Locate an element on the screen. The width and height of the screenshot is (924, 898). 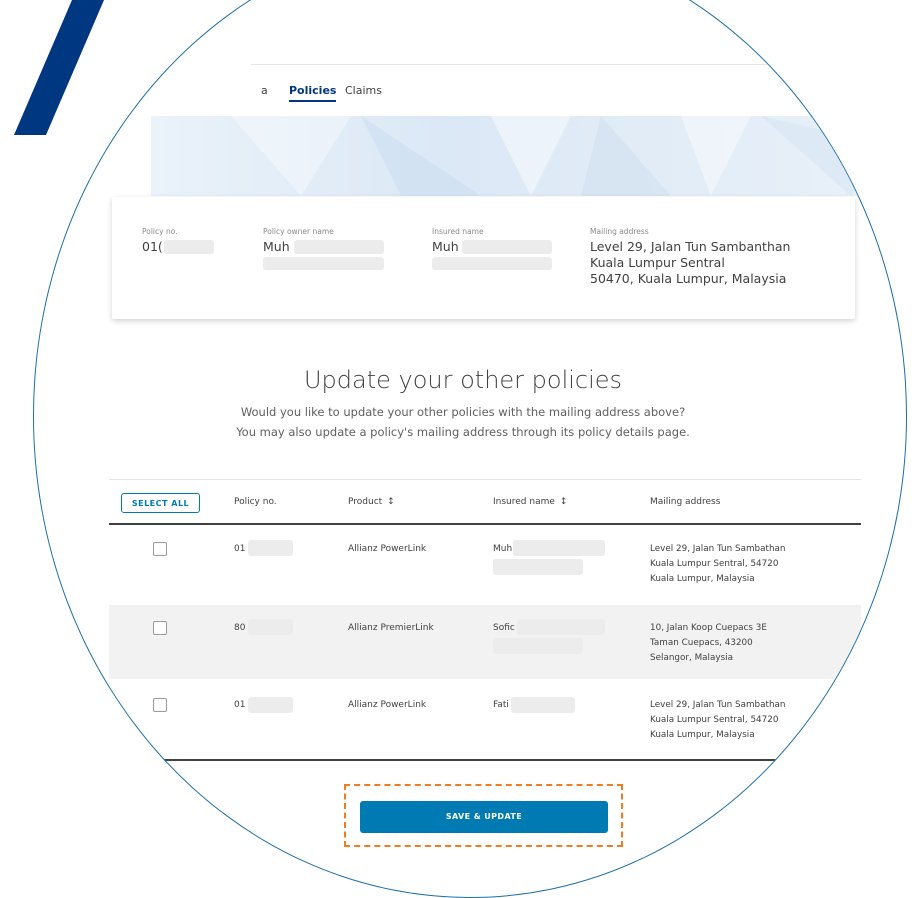
row-address-line-1: 10, Jalan Koop Cuepacs 3E is located at coordinates (708, 628).